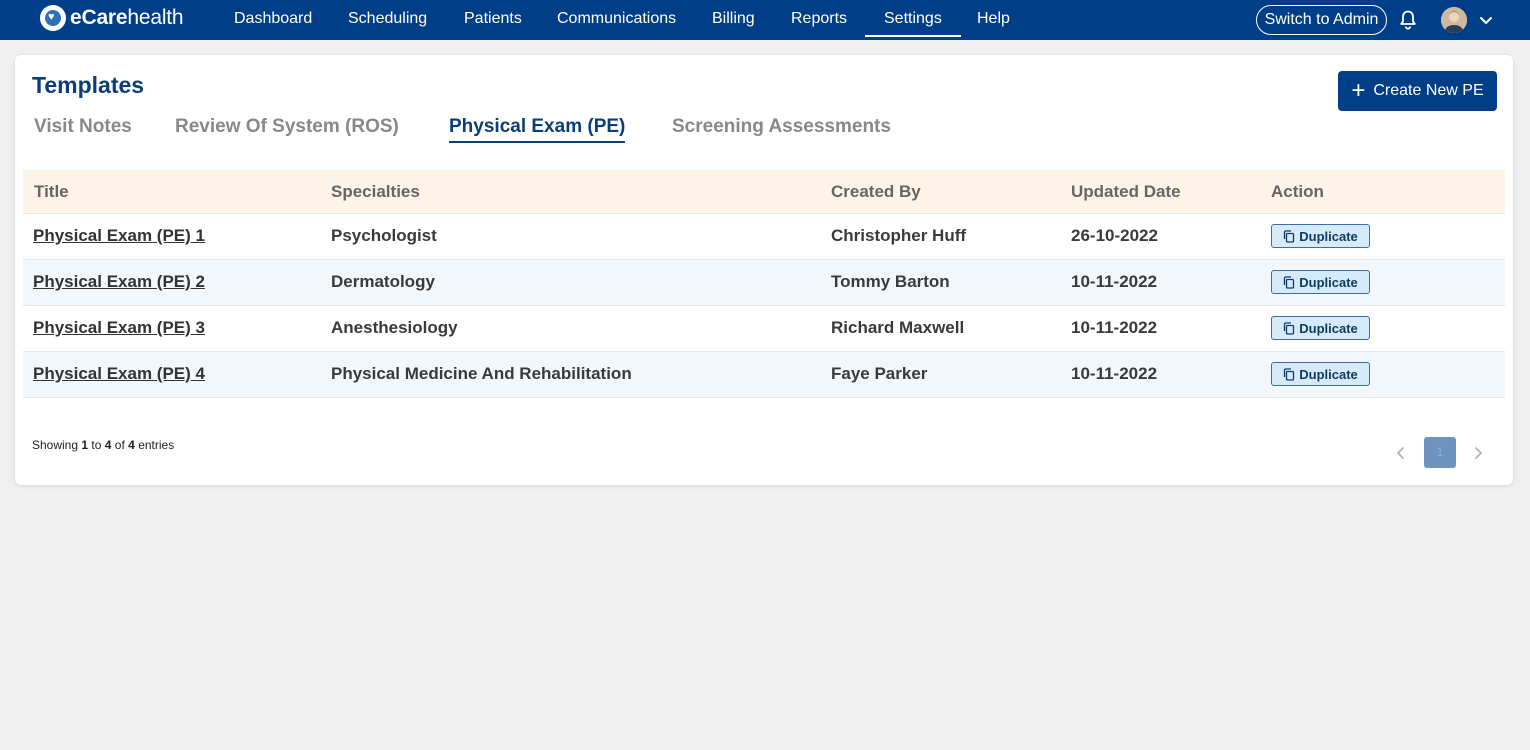  What do you see at coordinates (879, 373) in the screenshot?
I see `created-by-cell: Faye Parker` at bounding box center [879, 373].